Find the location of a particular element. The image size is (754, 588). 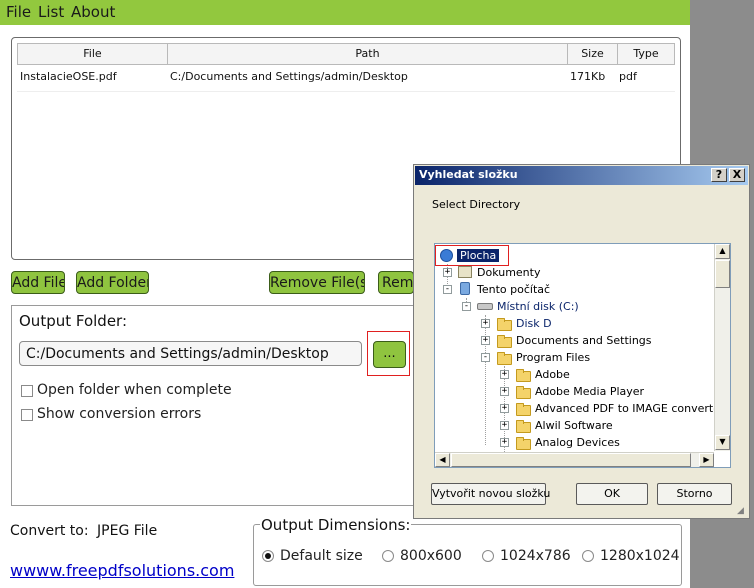

radio-800x600 is located at coordinates (388, 556).